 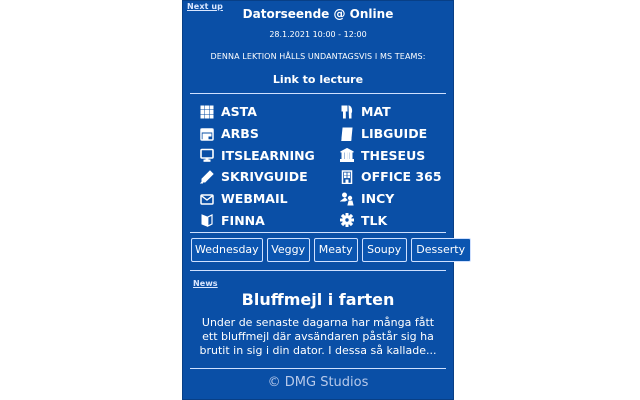 What do you see at coordinates (347, 177) in the screenshot?
I see `building-icon` at bounding box center [347, 177].